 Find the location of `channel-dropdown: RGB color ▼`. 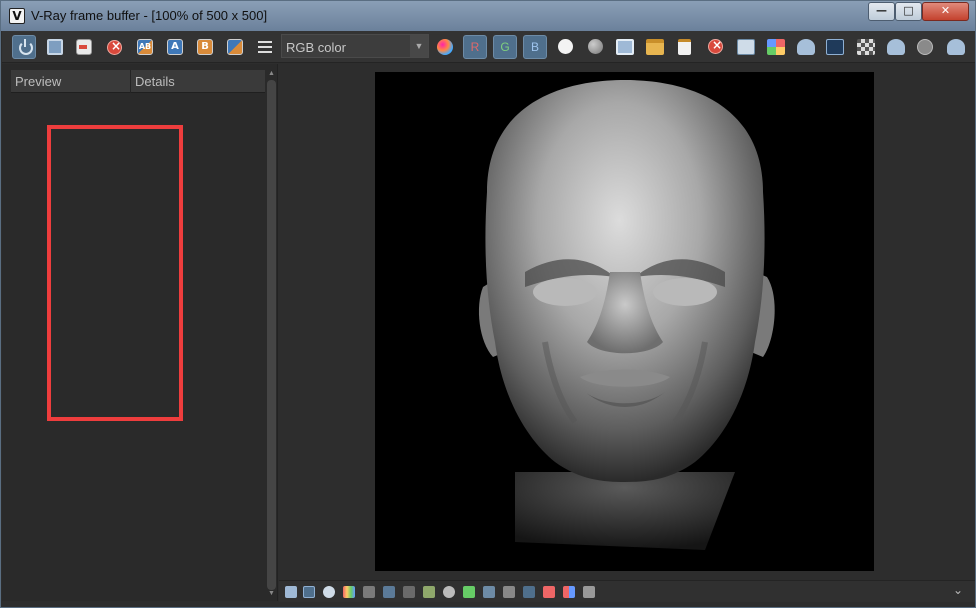

channel-dropdown: RGB color ▼ is located at coordinates (355, 46).